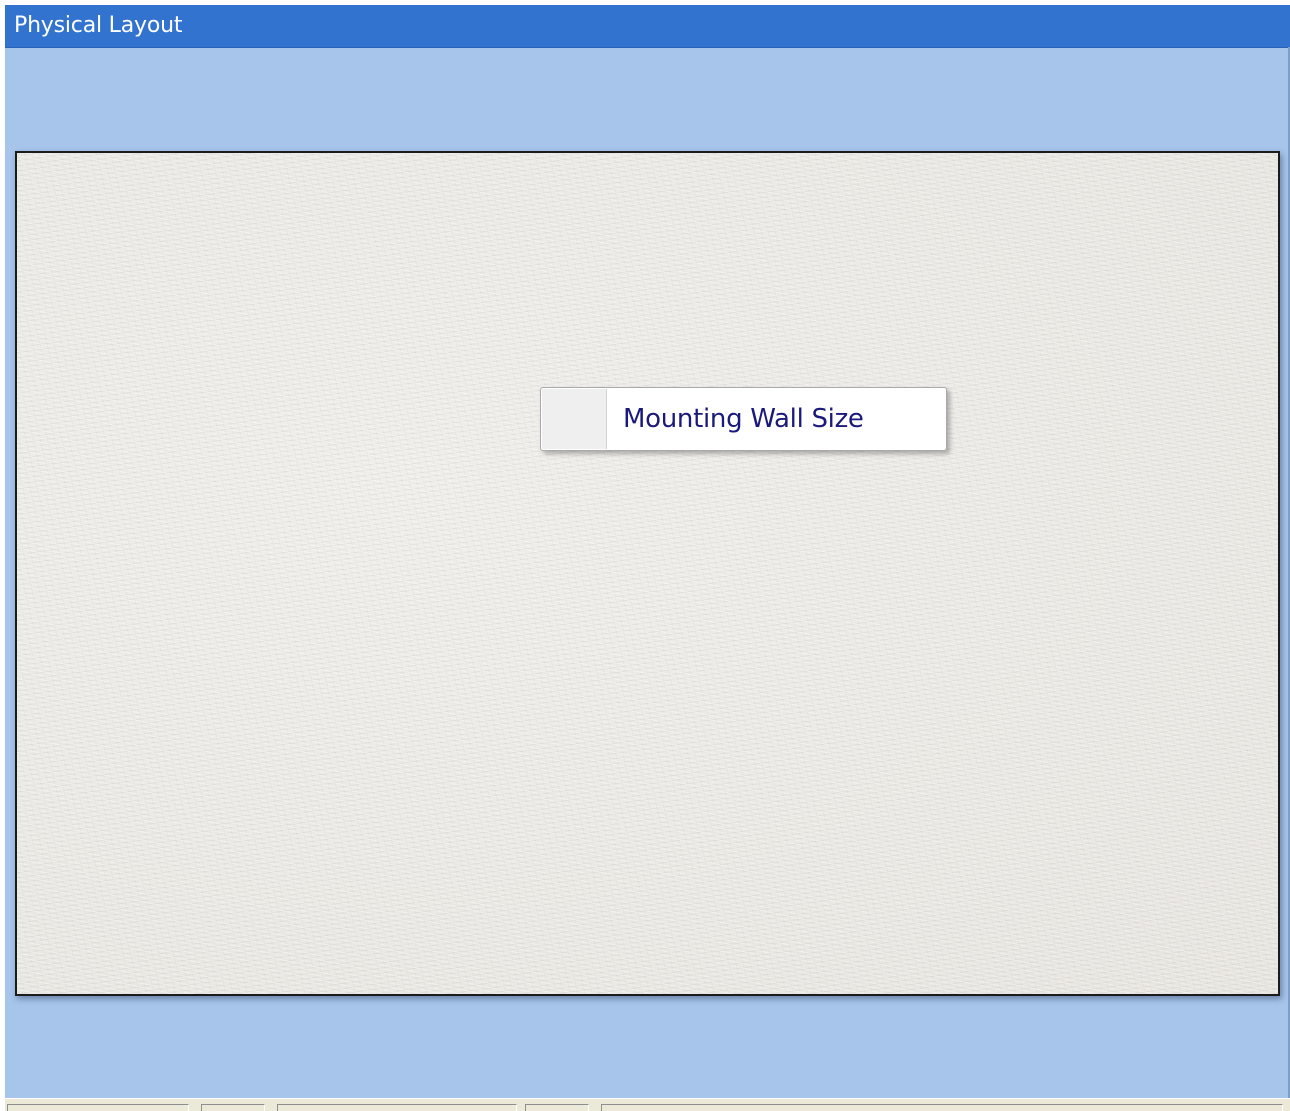 This screenshot has height=1111, width=1290. I want to click on context-menu: Mounting Wall Size, so click(743, 419).